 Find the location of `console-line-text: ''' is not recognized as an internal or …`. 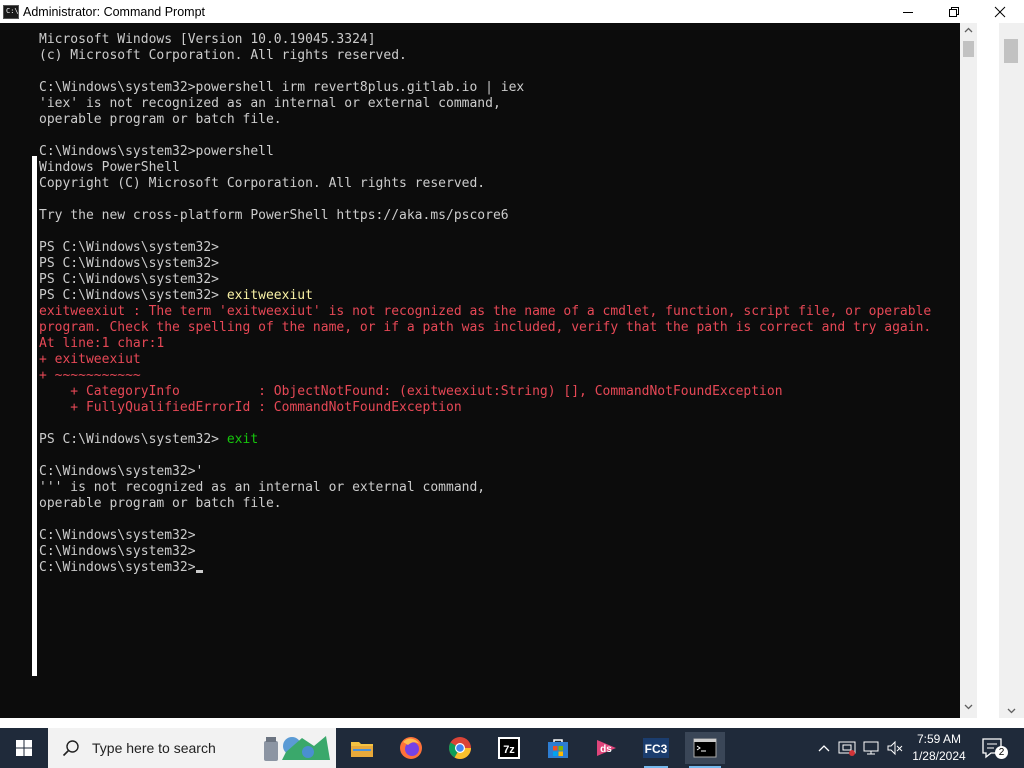

console-line-text: ''' is not recognized as an internal or … is located at coordinates (262, 487).